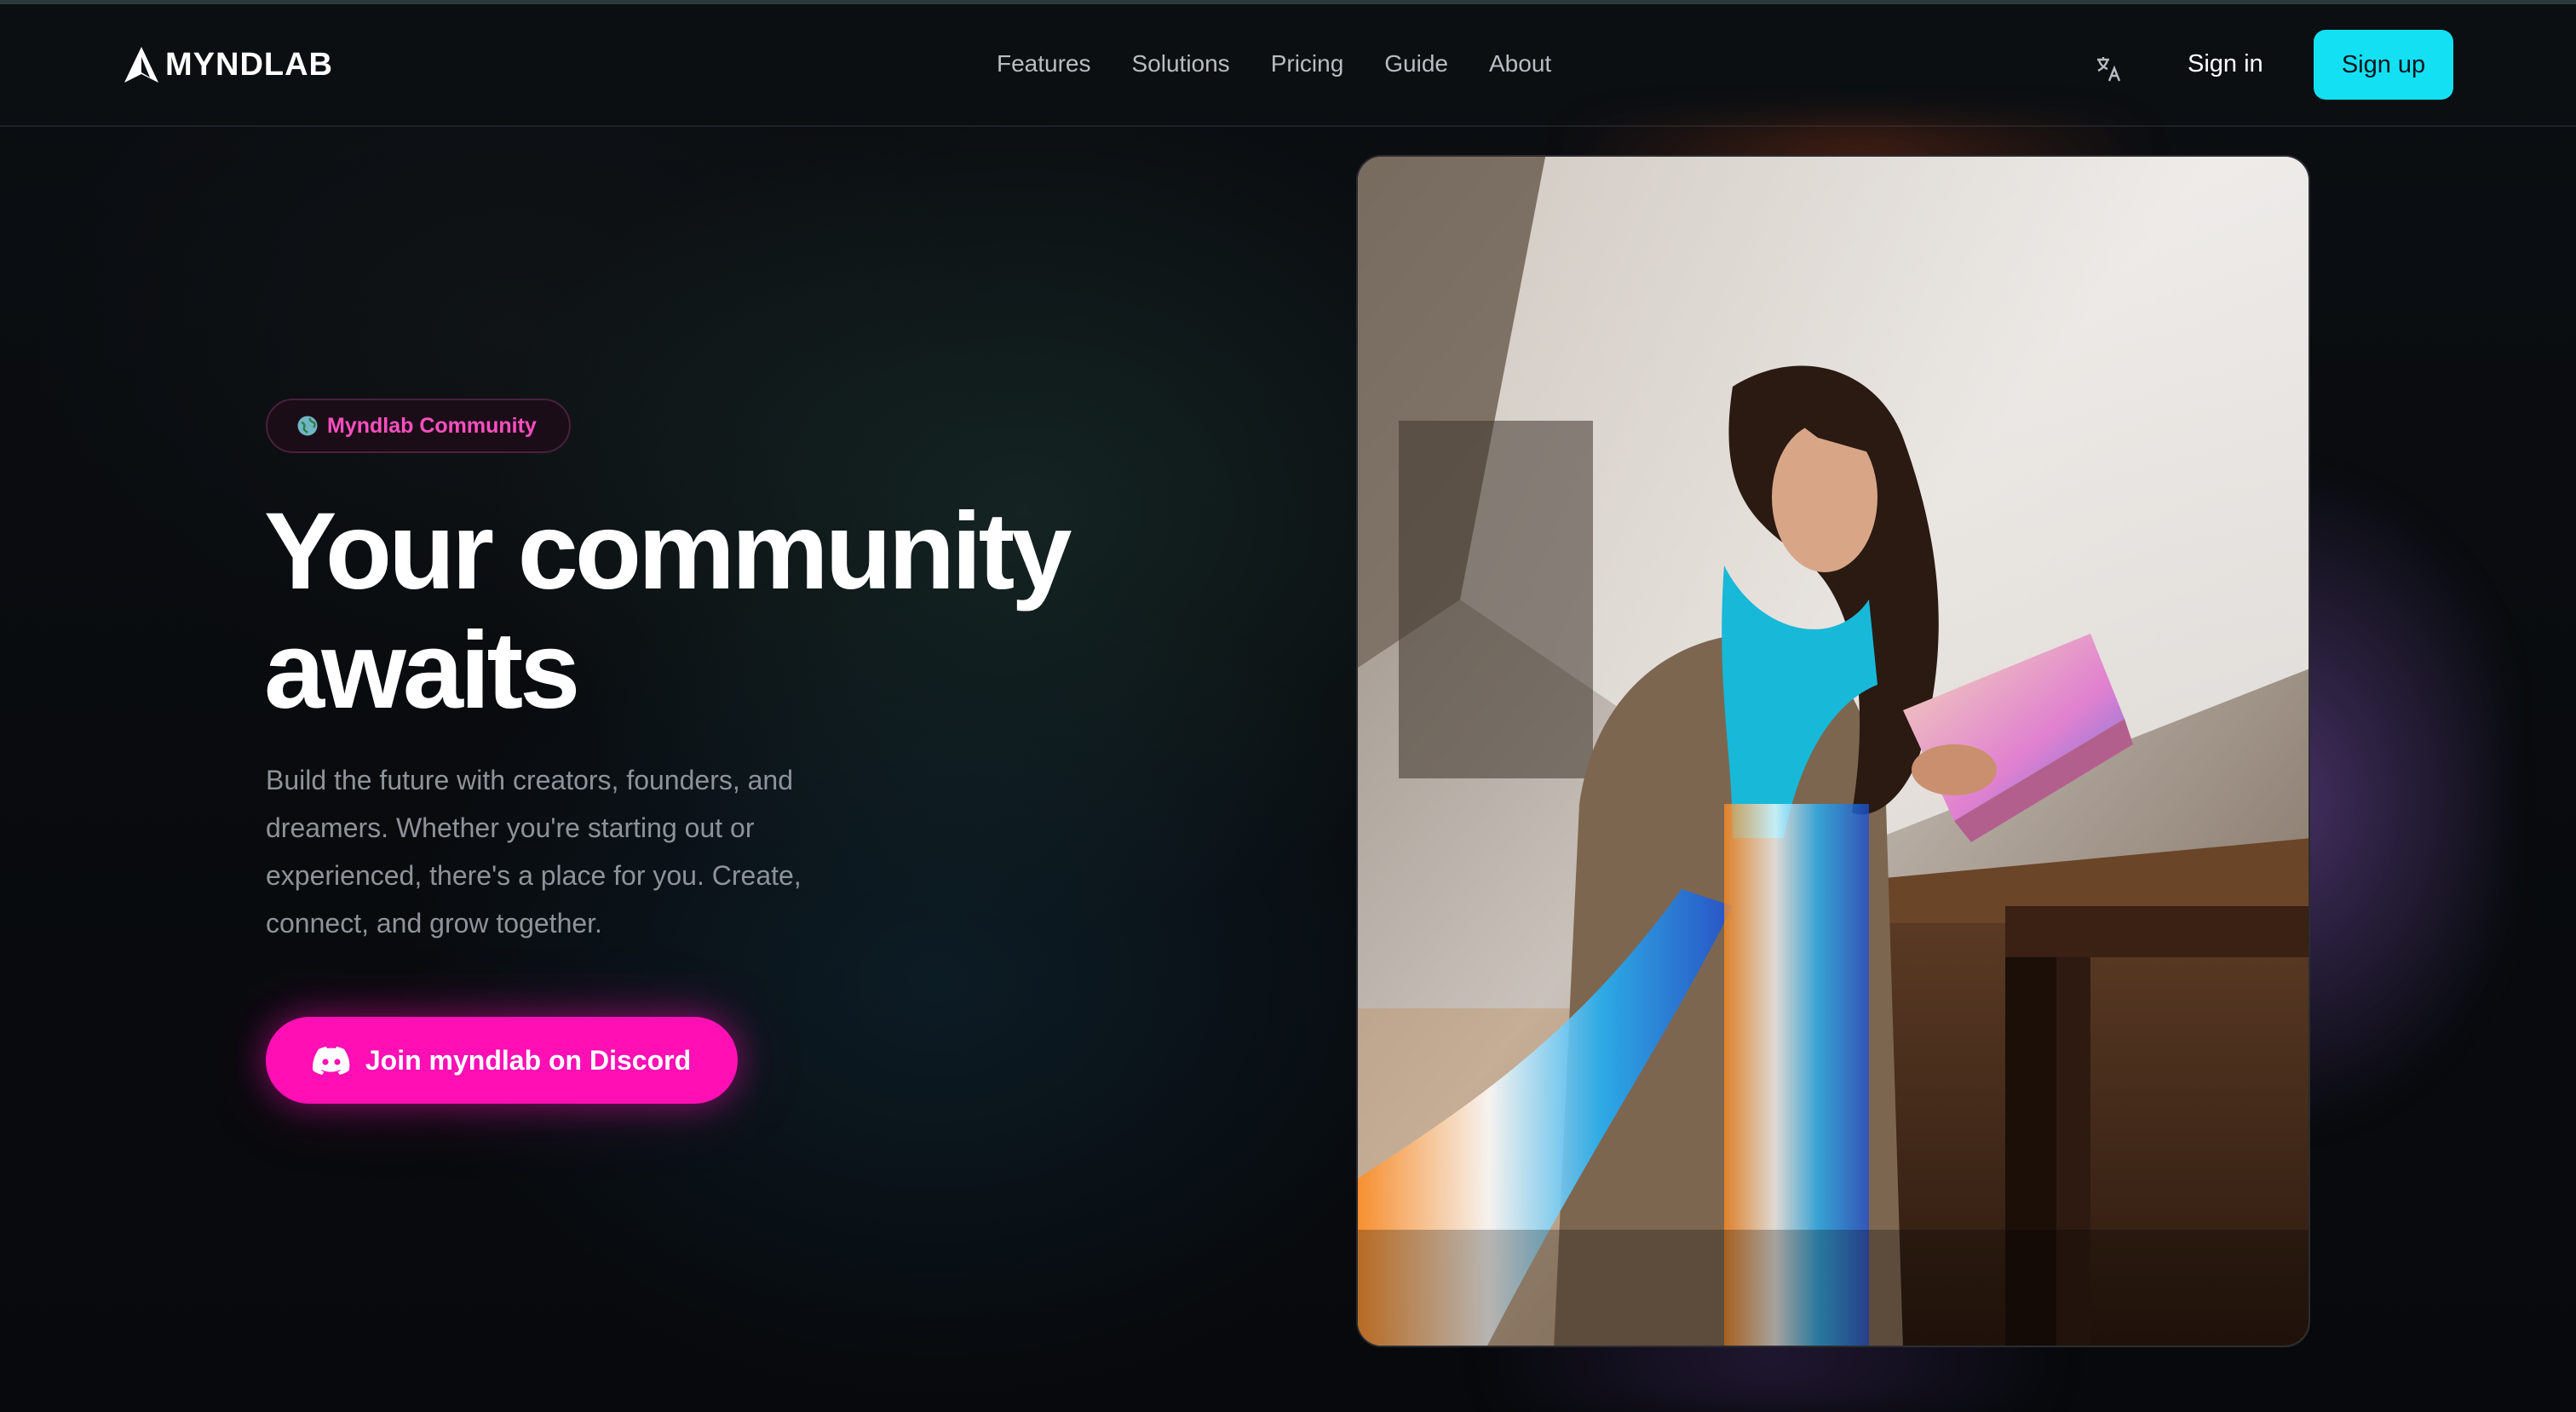 Image resolution: width=2576 pixels, height=1412 pixels. I want to click on nav-pricing: Pricing, so click(1308, 63).